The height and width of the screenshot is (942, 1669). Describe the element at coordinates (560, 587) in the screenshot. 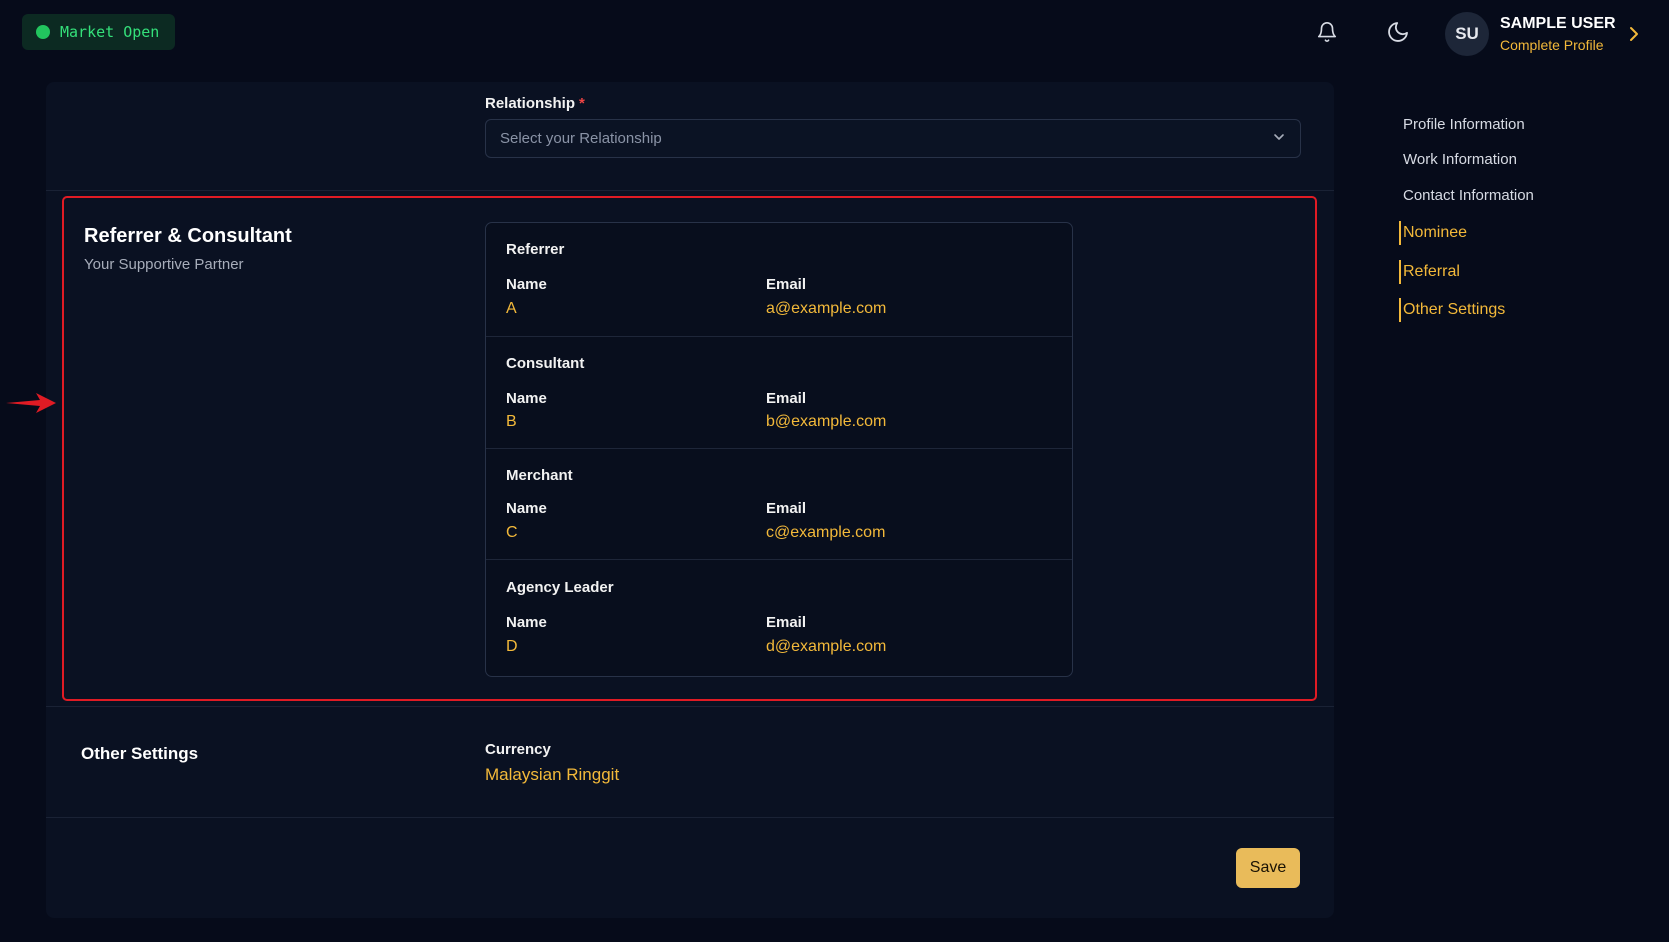

I see `block-heading: Agency Leader` at that location.